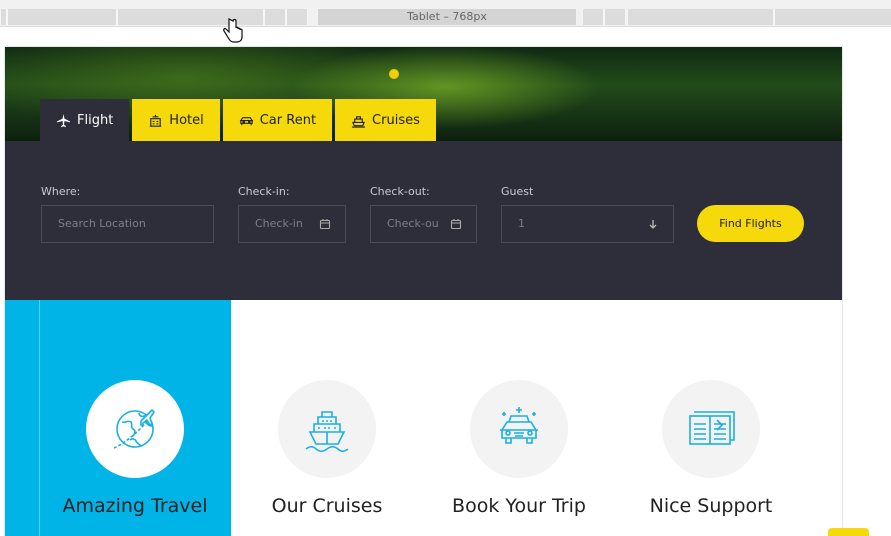  Describe the element at coordinates (95, 120) in the screenshot. I see `tab-label: Flight` at that location.